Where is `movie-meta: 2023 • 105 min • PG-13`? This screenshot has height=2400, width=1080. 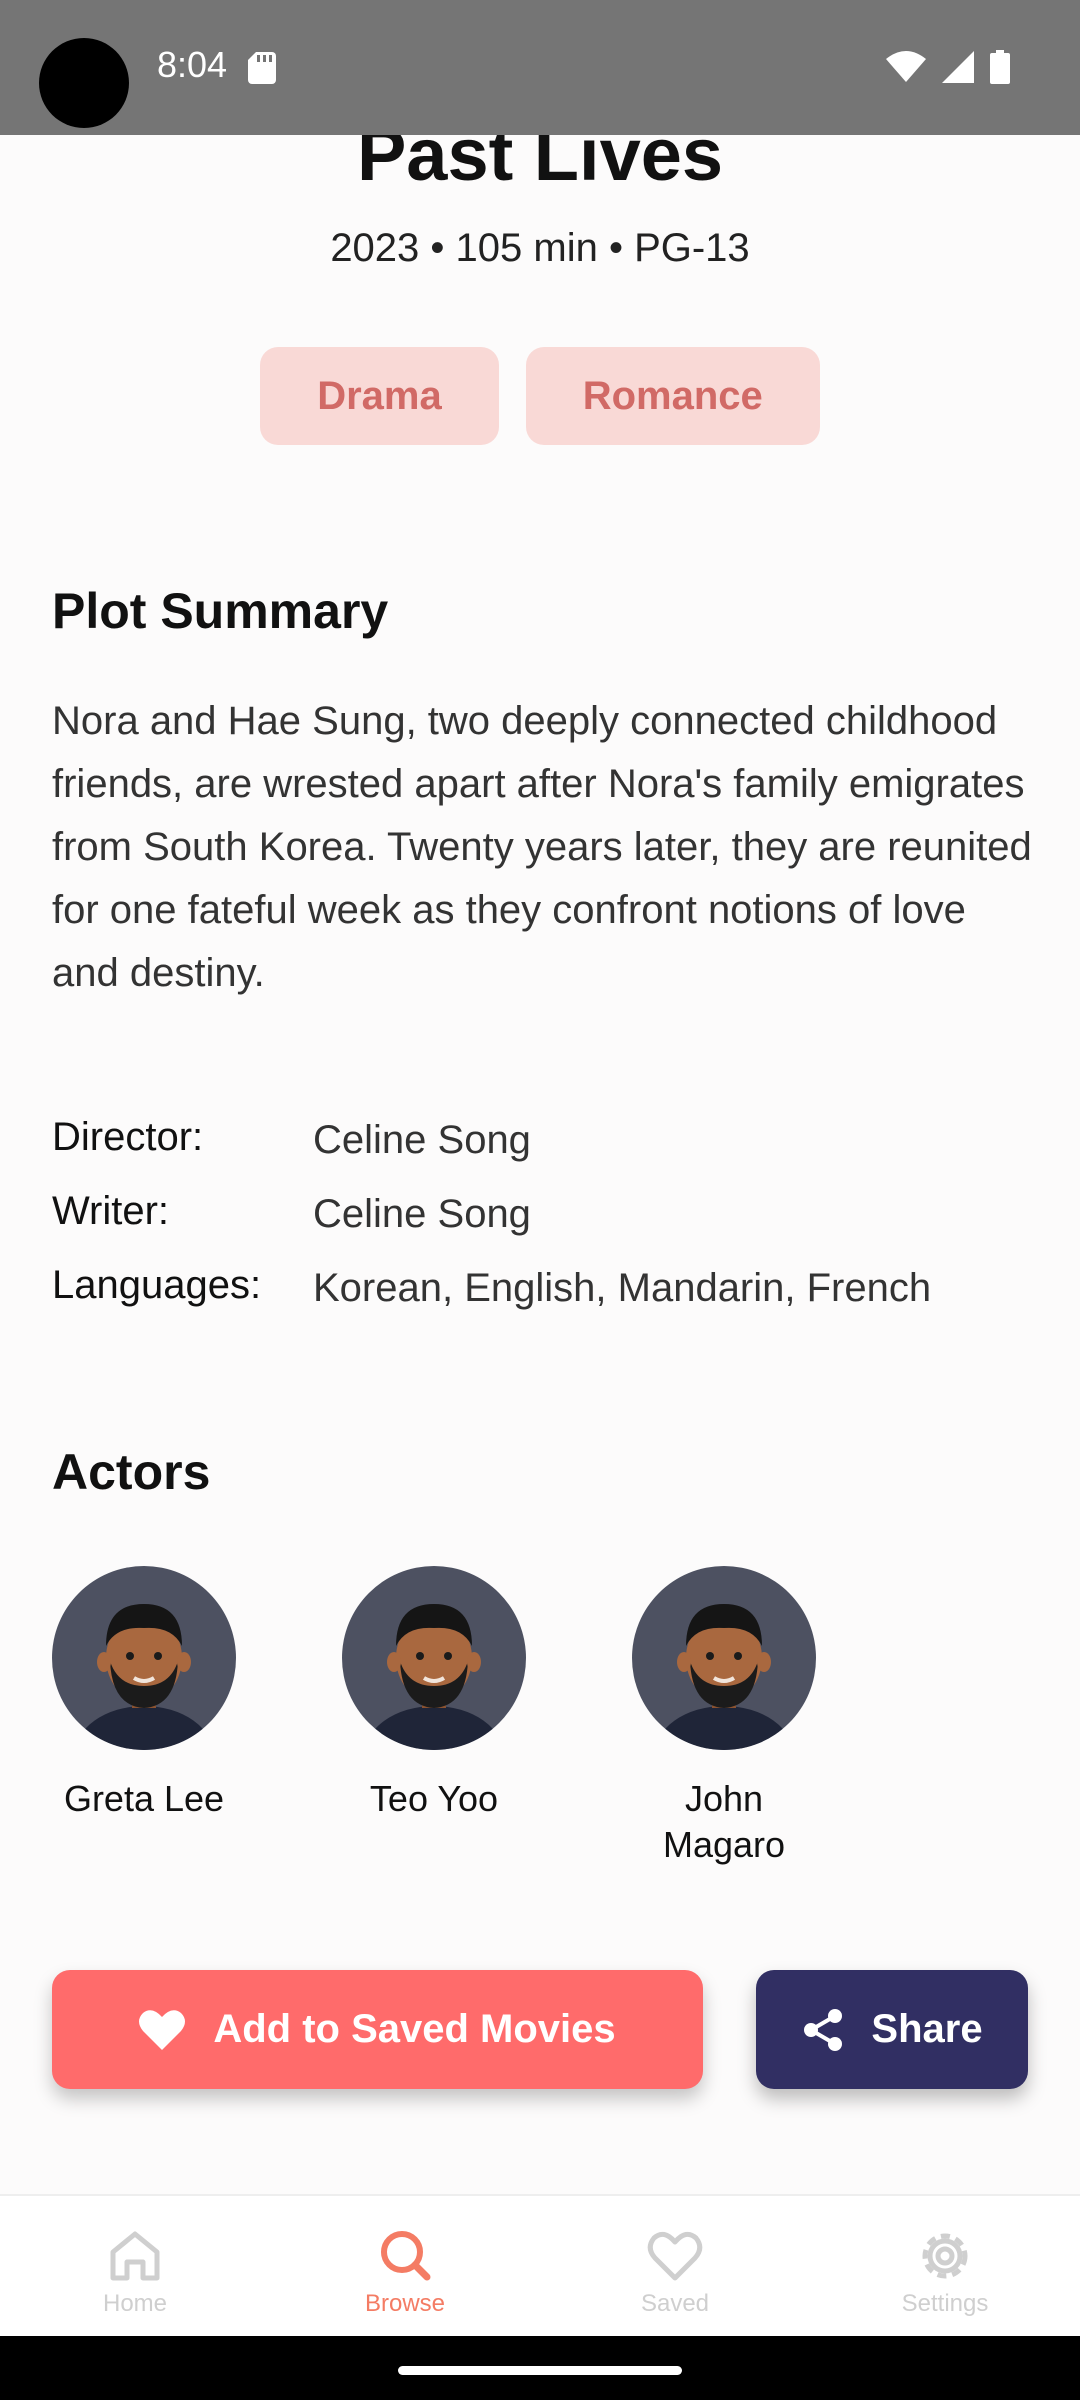
movie-meta: 2023 • 105 min • PG-13 is located at coordinates (540, 248).